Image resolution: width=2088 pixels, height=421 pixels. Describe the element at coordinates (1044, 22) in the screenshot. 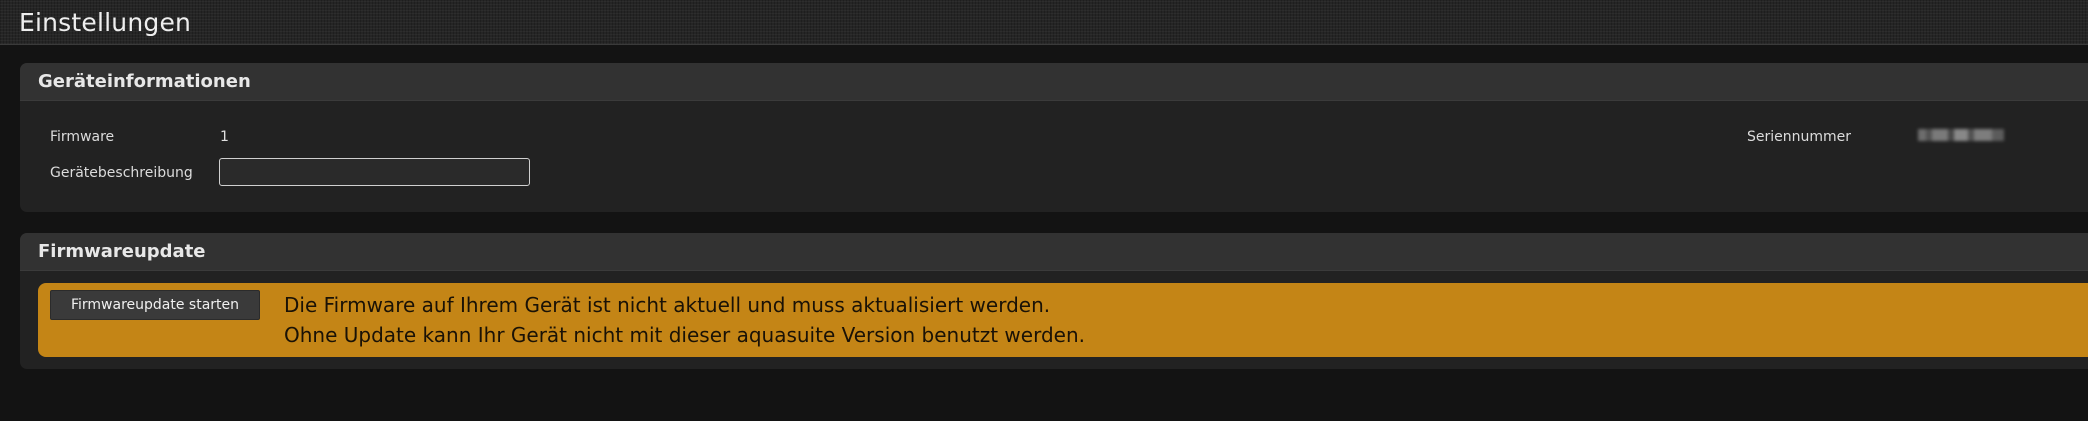

I see `title-bar: Einstellungen` at that location.